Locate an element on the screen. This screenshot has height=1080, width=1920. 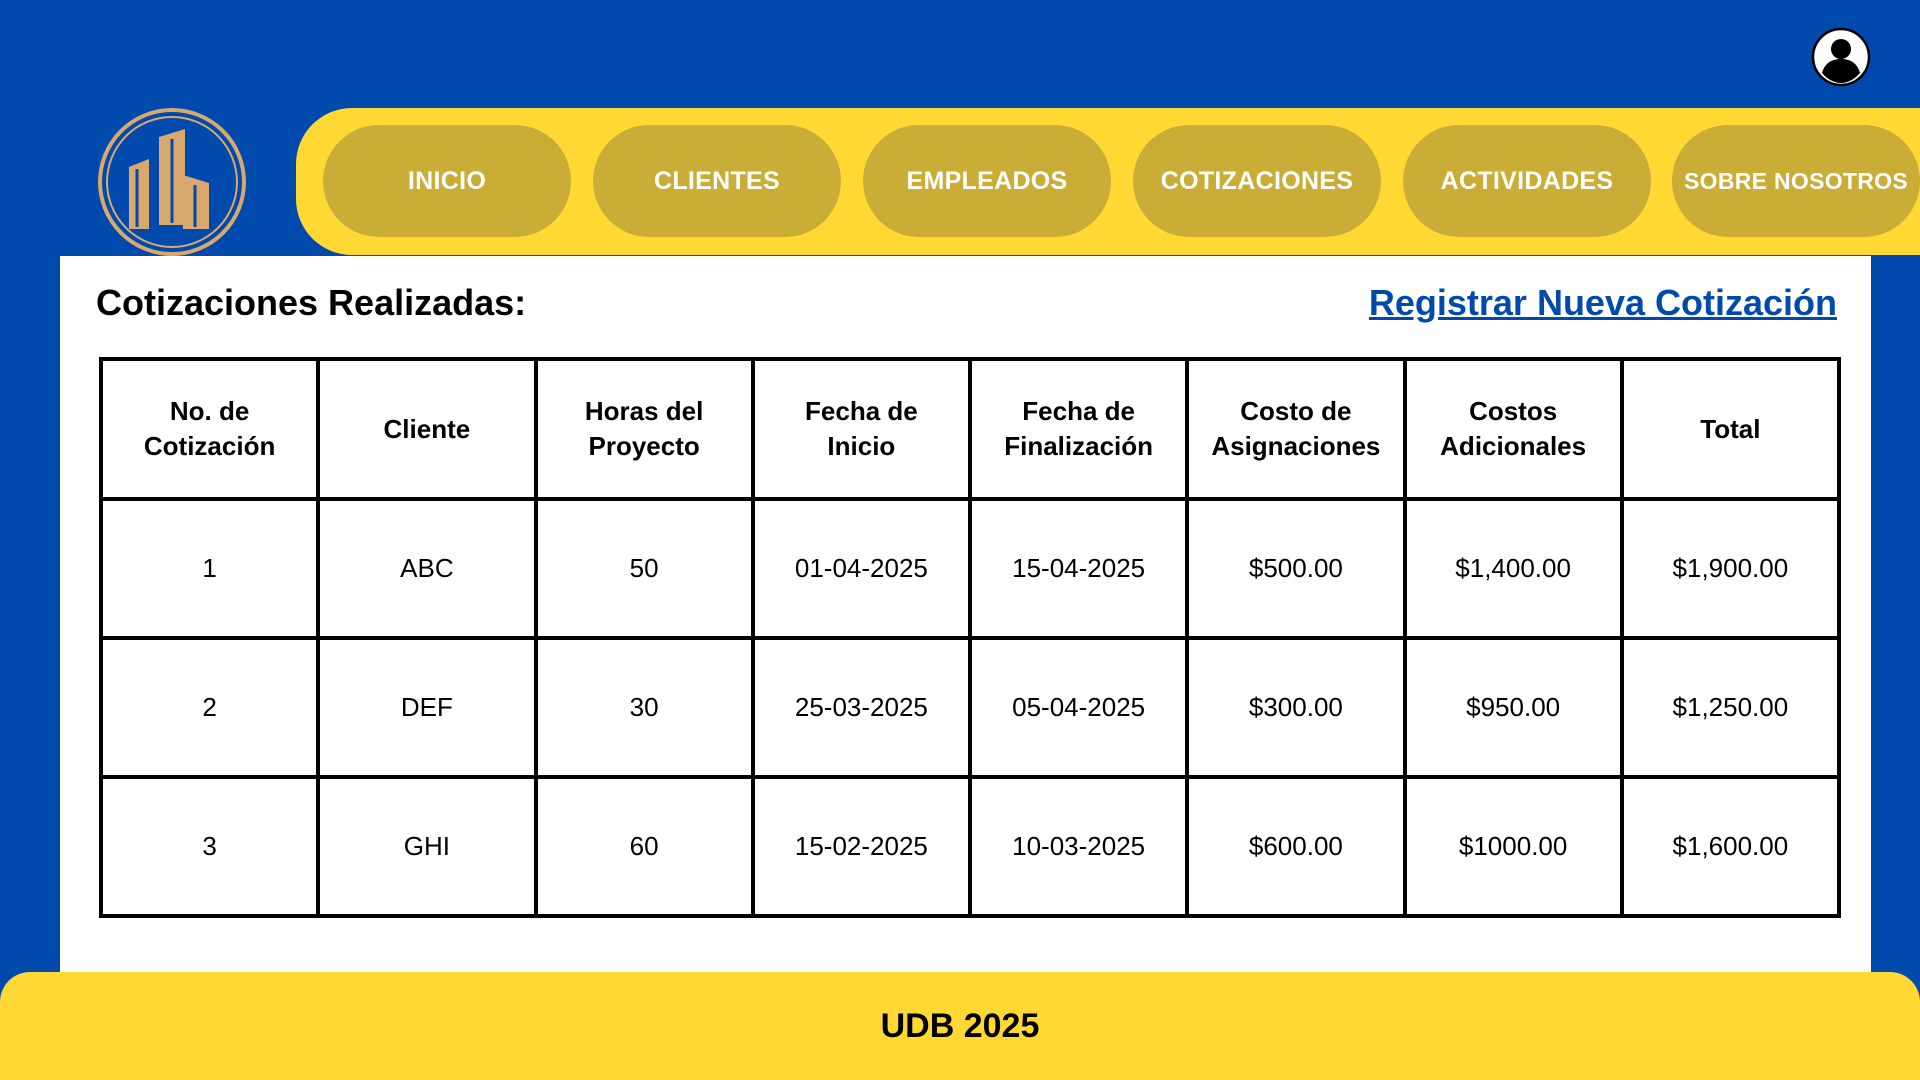
column-header: Horas del Proyecto is located at coordinates (644, 429).